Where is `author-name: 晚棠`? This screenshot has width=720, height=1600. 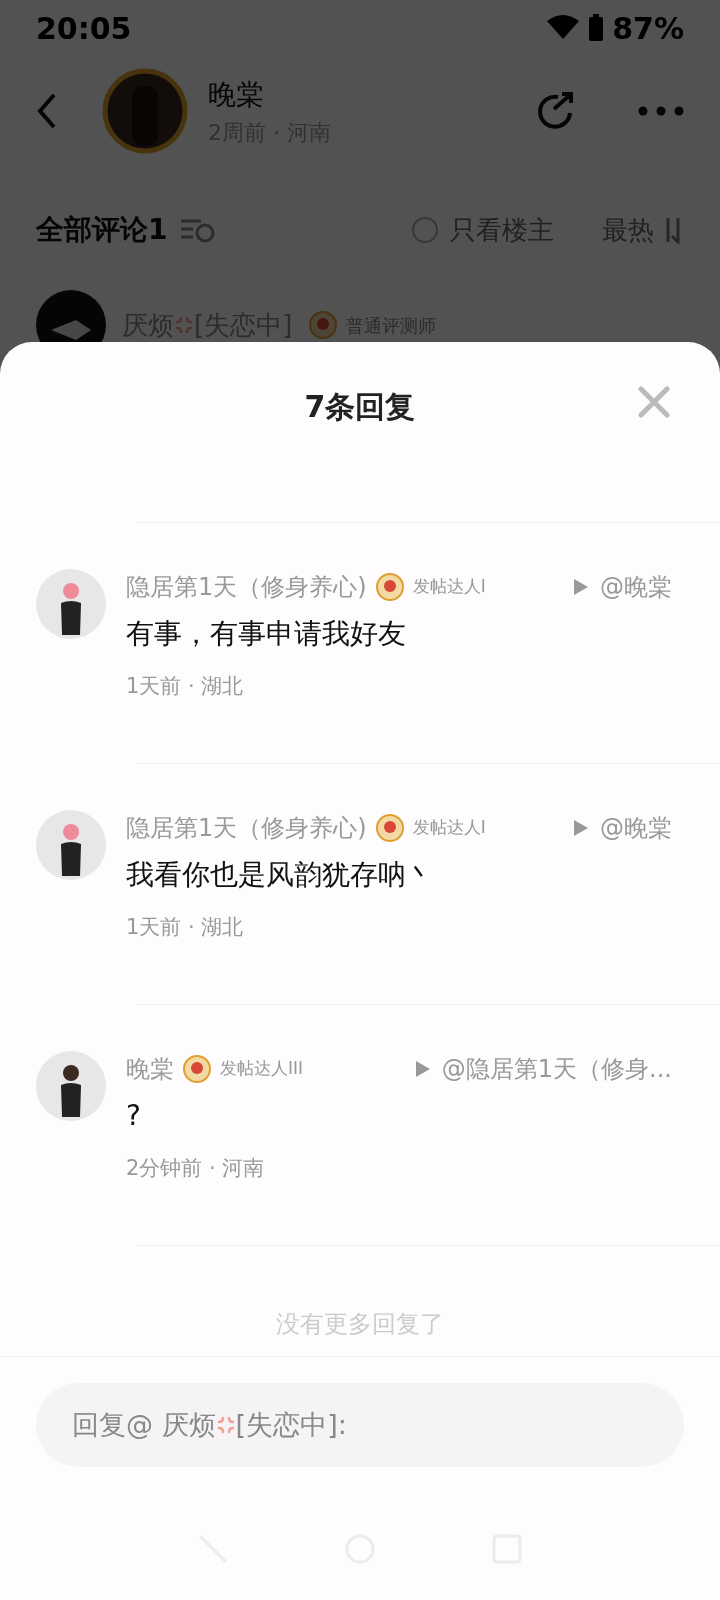 author-name: 晚棠 is located at coordinates (236, 94).